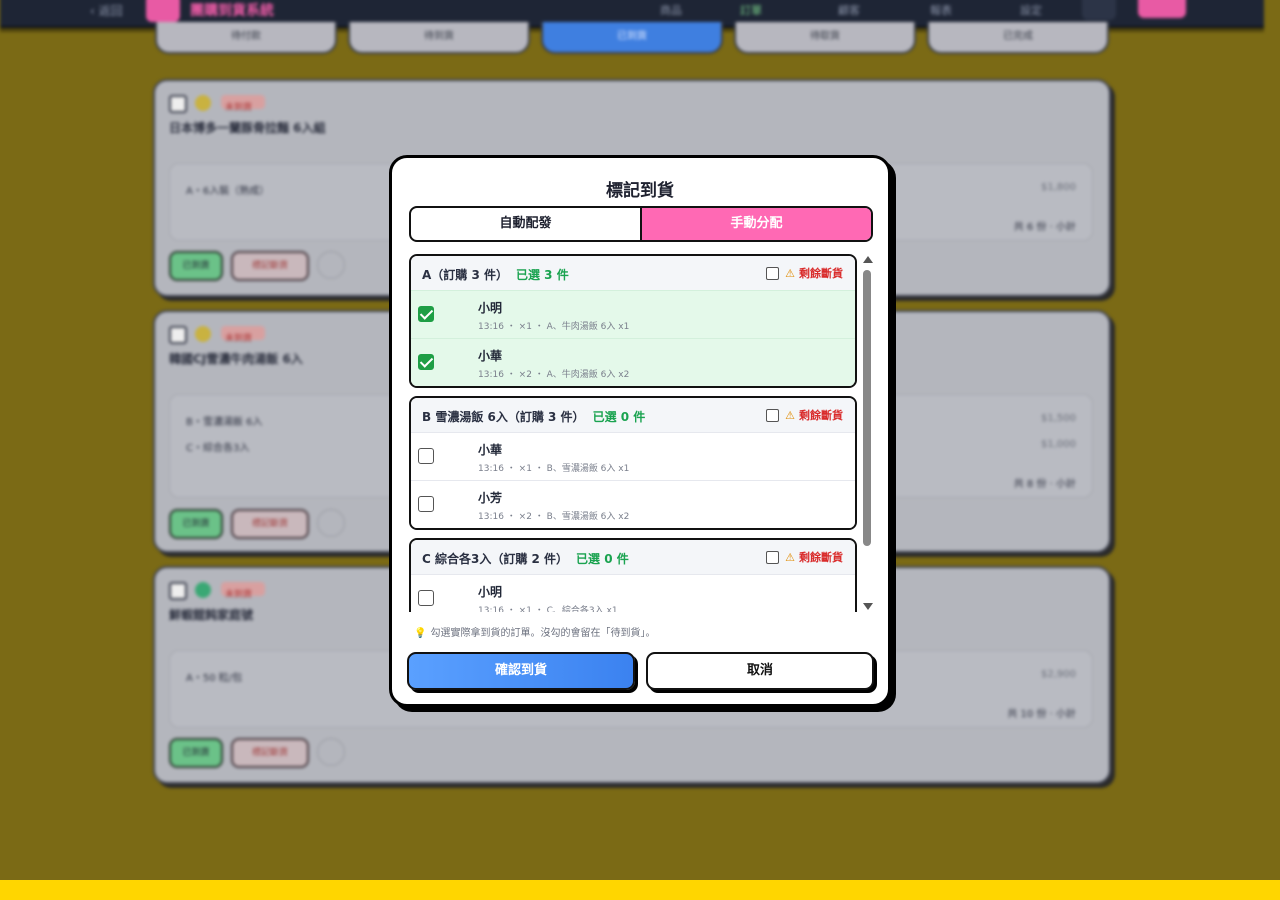  What do you see at coordinates (521, 671) in the screenshot?
I see `confirm-arrival-button: 確認到貨` at bounding box center [521, 671].